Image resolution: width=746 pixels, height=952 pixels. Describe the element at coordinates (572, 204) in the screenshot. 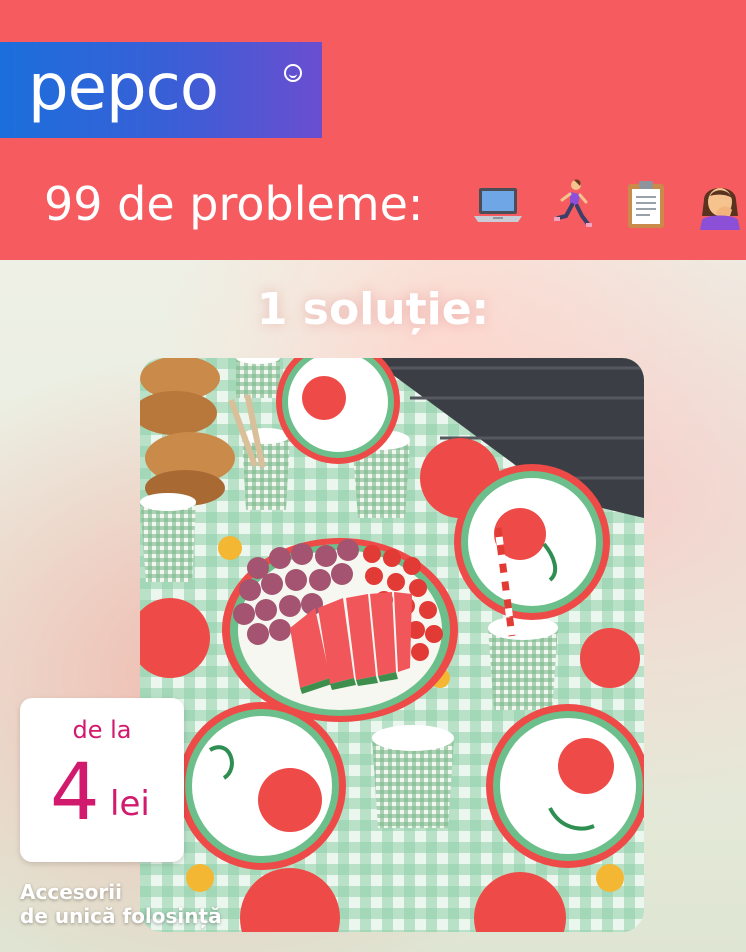

I see `running-woman-icon` at that location.